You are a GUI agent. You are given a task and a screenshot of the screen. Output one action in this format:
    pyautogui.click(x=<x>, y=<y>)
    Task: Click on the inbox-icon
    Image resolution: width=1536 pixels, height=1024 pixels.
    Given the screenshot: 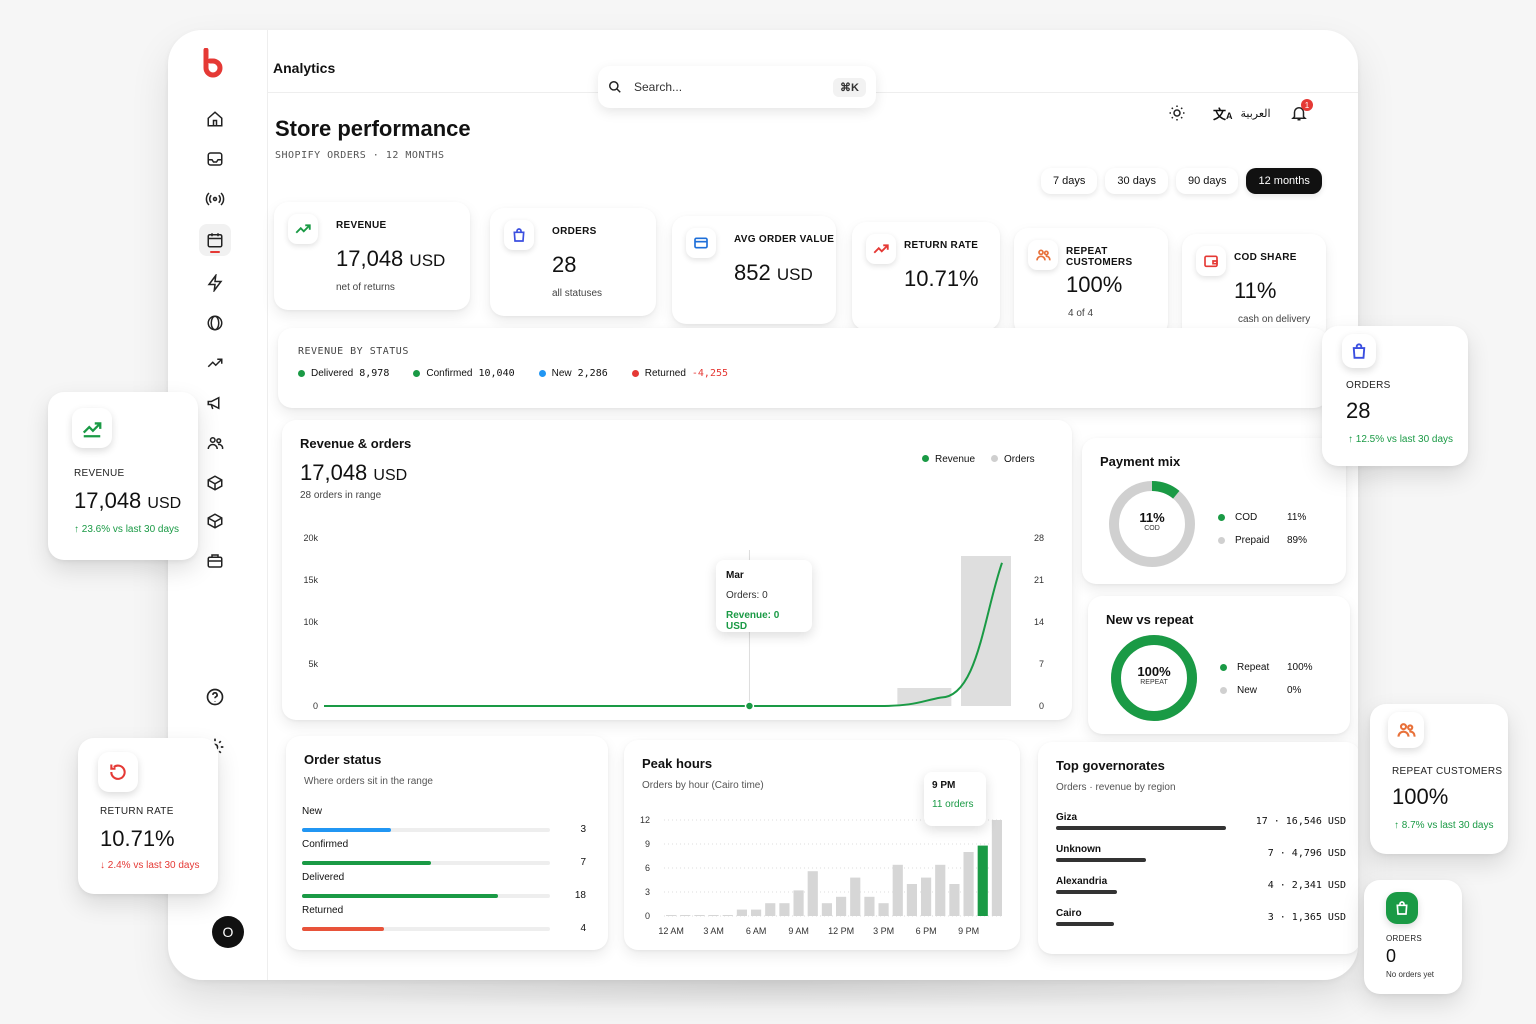 What is the action you would take?
    pyautogui.click(x=215, y=159)
    